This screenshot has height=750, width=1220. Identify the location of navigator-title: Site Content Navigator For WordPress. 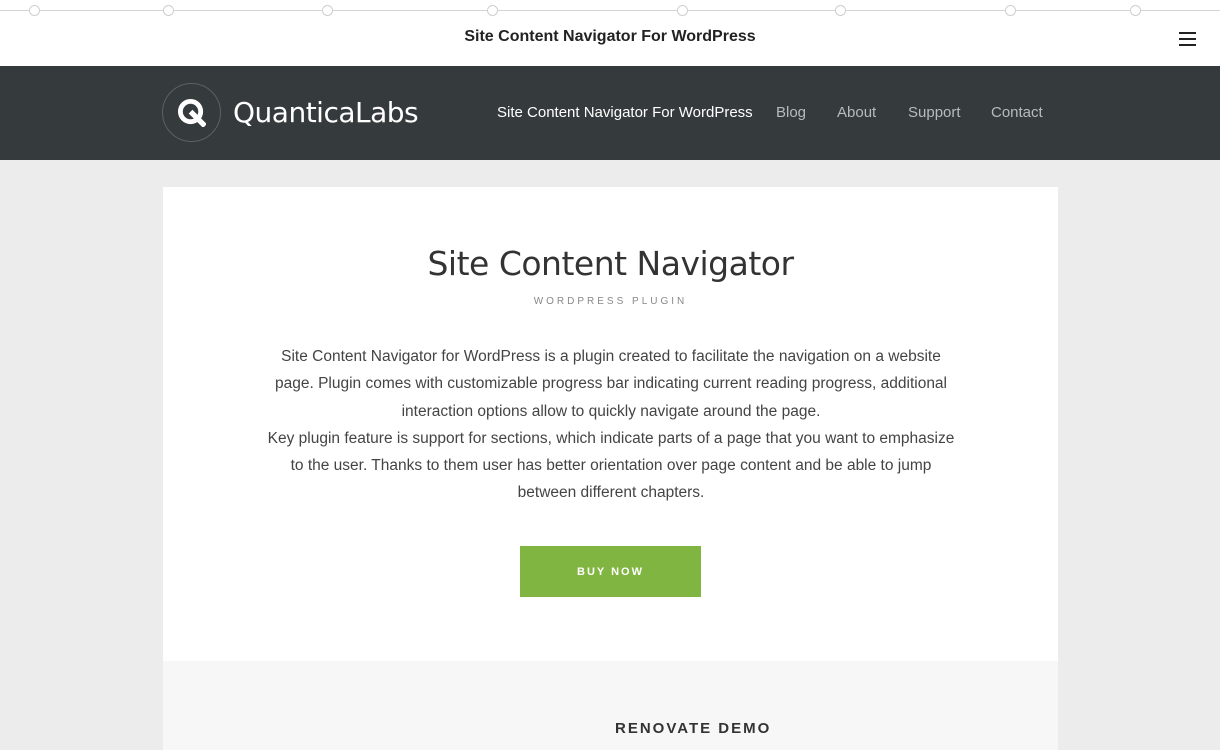
(610, 36).